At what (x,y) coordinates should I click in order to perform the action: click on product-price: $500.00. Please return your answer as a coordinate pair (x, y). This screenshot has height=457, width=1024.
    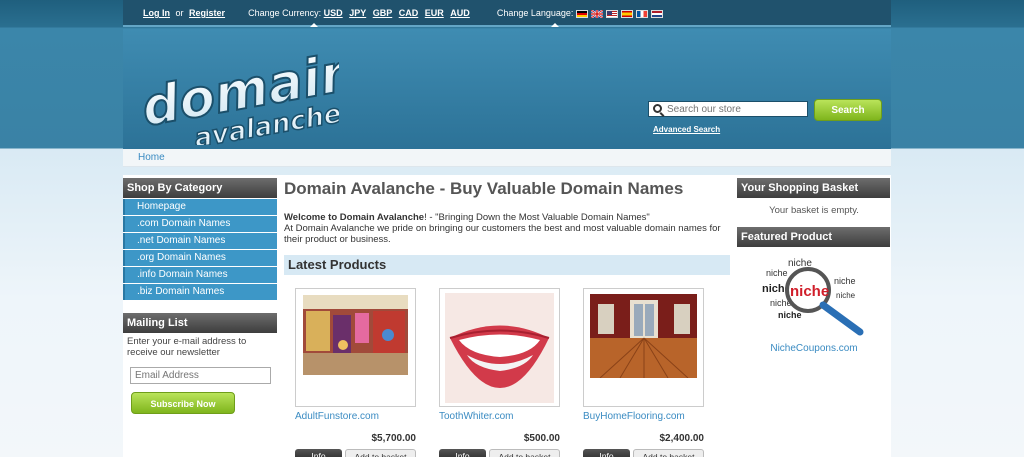
    Looking at the image, I should click on (541, 438).